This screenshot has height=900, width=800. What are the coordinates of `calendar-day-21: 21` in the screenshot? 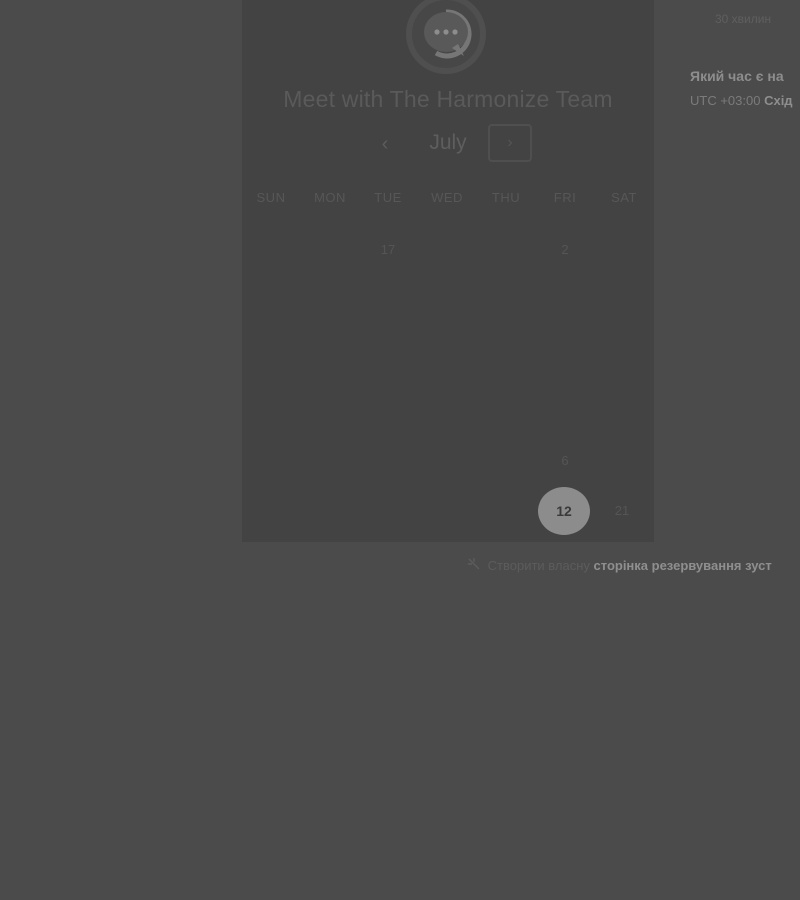 It's located at (622, 510).